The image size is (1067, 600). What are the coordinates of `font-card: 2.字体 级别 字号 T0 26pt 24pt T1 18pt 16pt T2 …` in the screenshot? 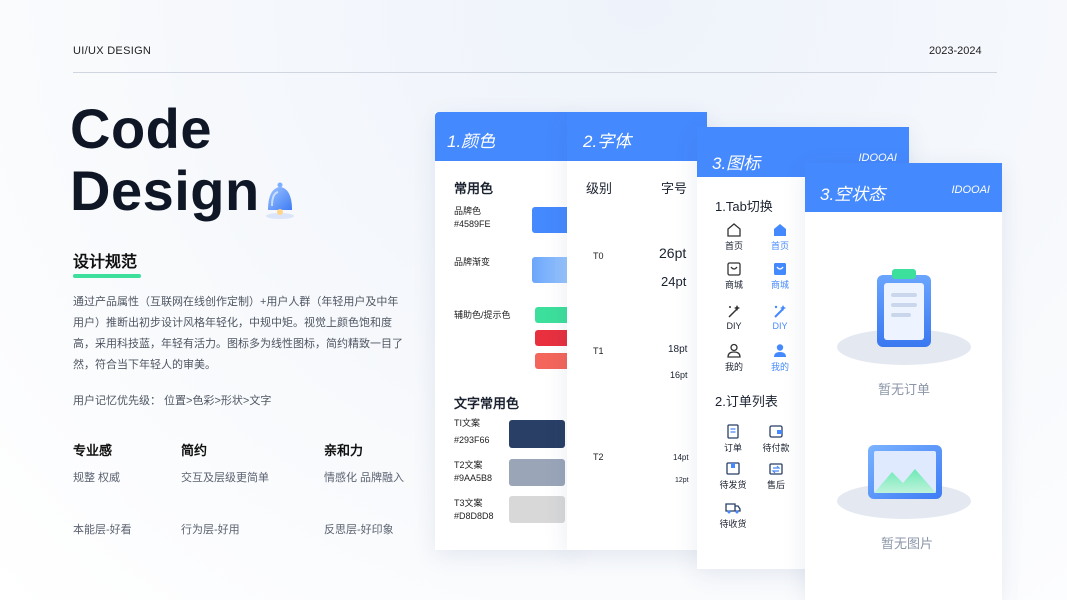 It's located at (637, 331).